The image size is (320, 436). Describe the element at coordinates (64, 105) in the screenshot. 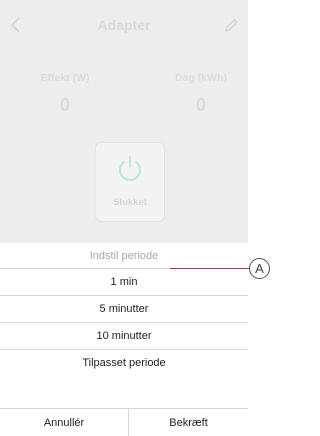

I see `power-metric-value: 0` at that location.